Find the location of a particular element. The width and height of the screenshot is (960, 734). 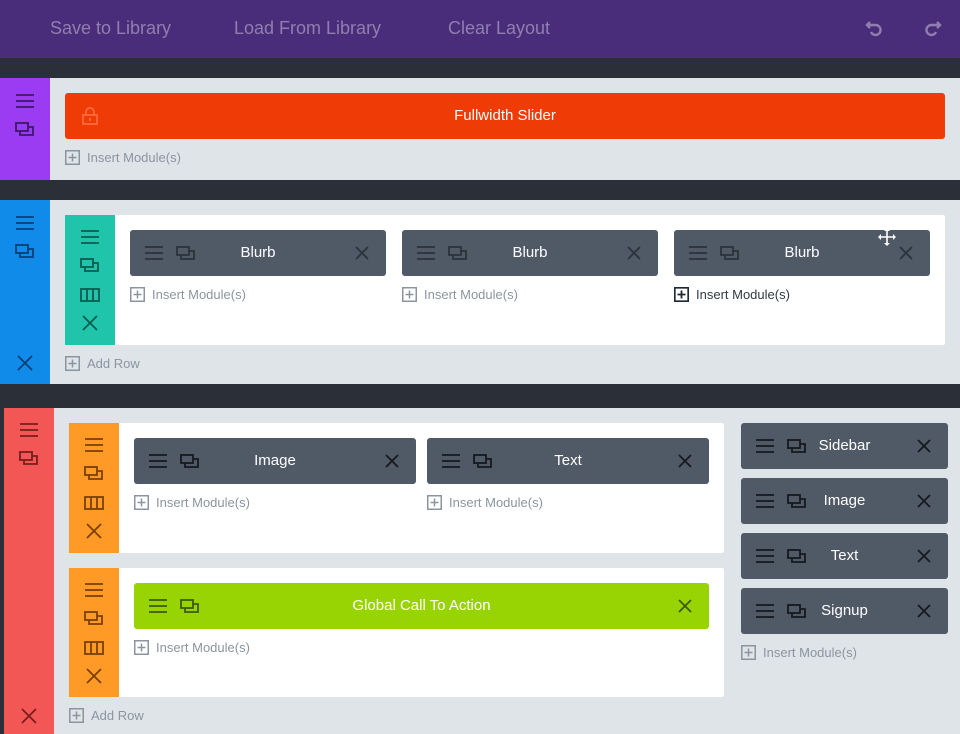

module-label: Fullwidth Slider is located at coordinates (505, 115).